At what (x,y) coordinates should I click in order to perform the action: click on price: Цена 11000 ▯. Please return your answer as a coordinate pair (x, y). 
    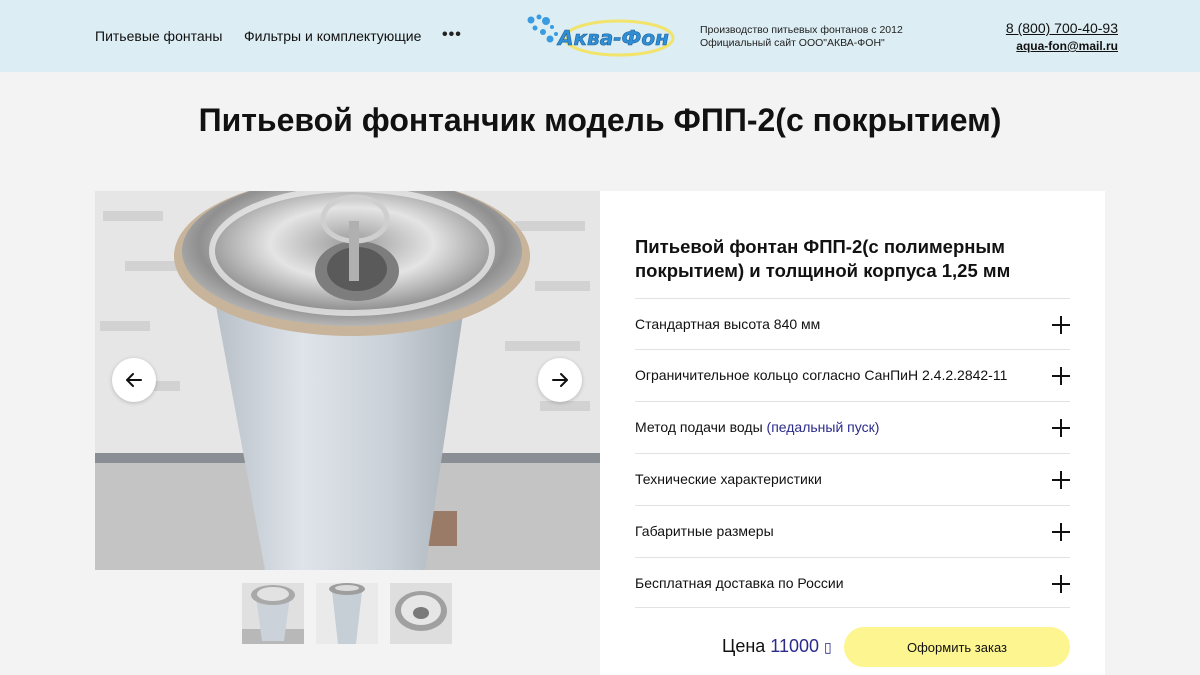
    Looking at the image, I should click on (777, 646).